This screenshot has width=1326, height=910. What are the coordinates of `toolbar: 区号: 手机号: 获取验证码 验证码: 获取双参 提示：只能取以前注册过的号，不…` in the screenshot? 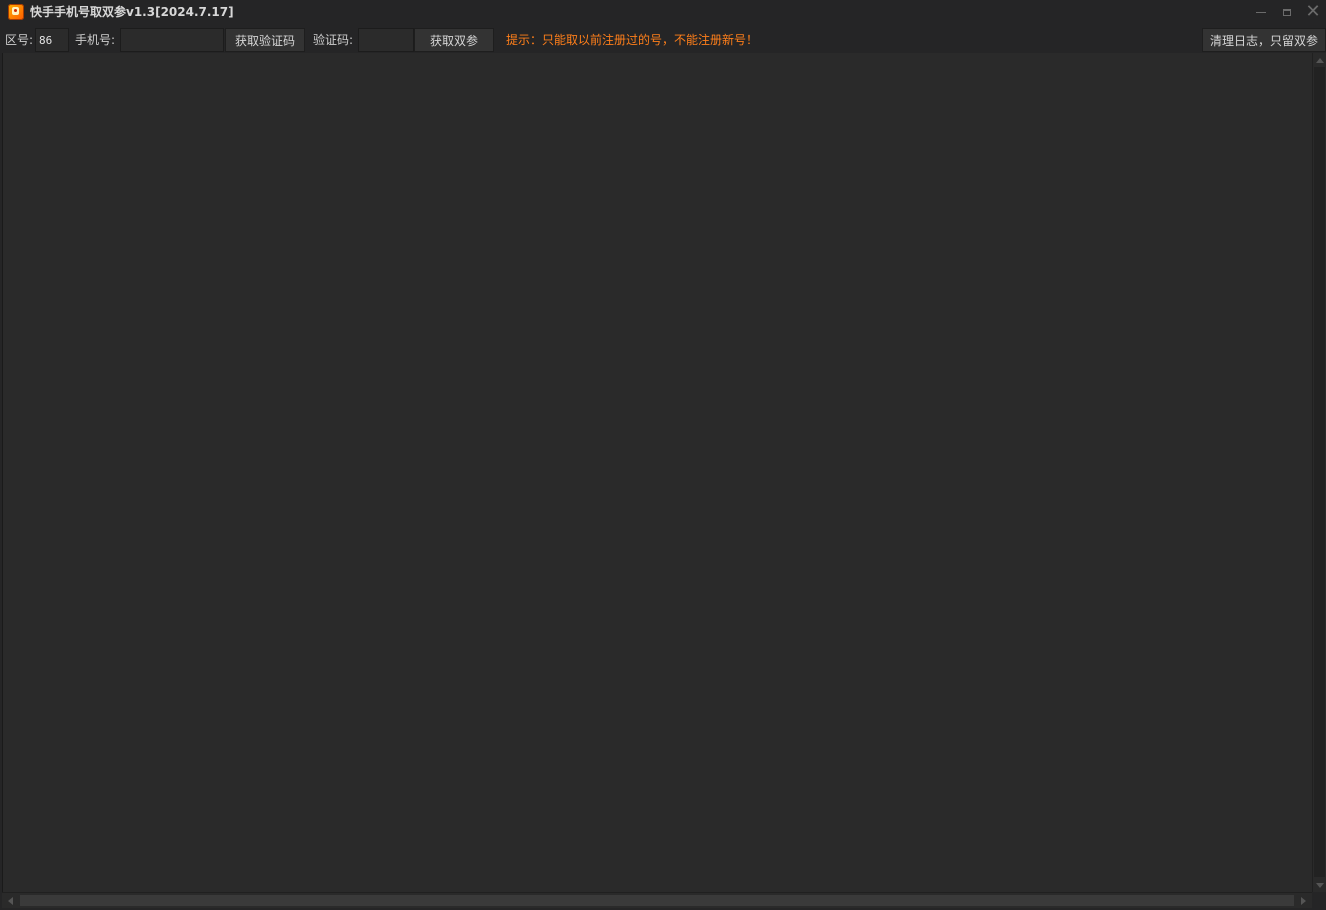 It's located at (663, 40).